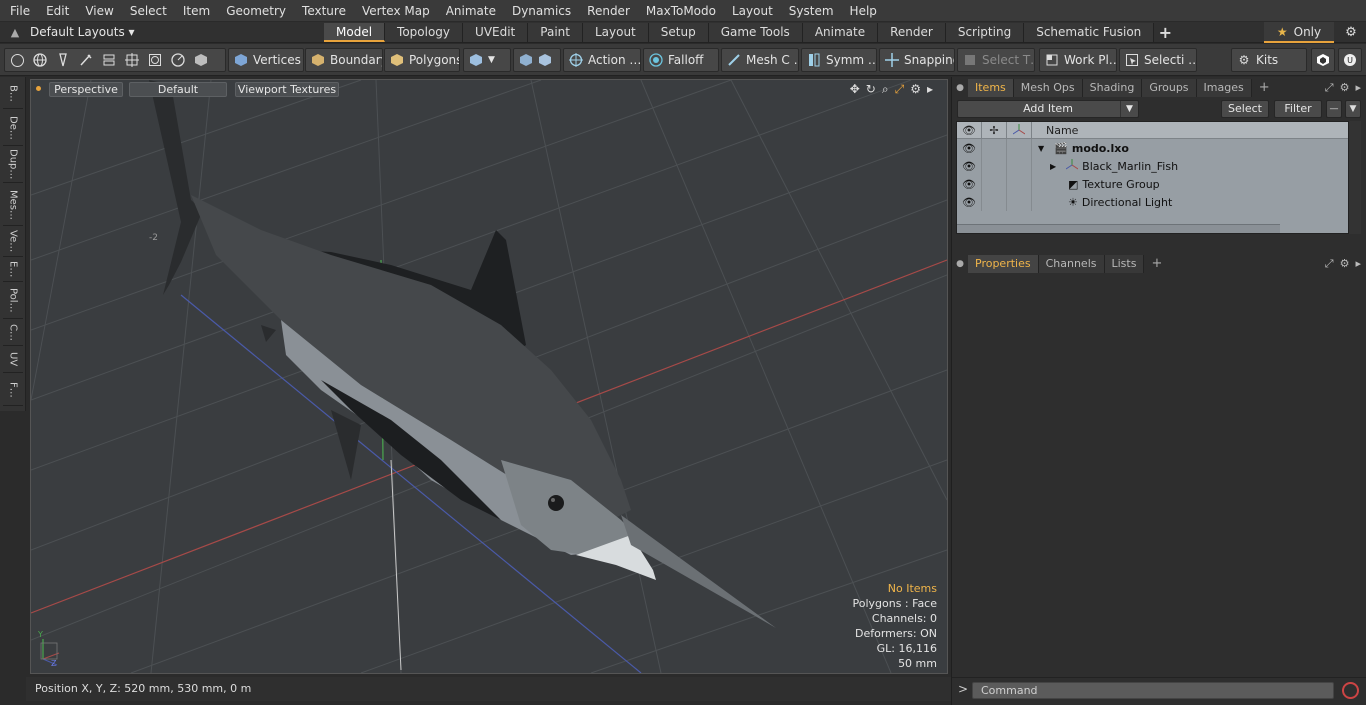 Image resolution: width=1366 pixels, height=705 pixels. What do you see at coordinates (615, 32) in the screenshot?
I see `tab-layout: Layout` at bounding box center [615, 32].